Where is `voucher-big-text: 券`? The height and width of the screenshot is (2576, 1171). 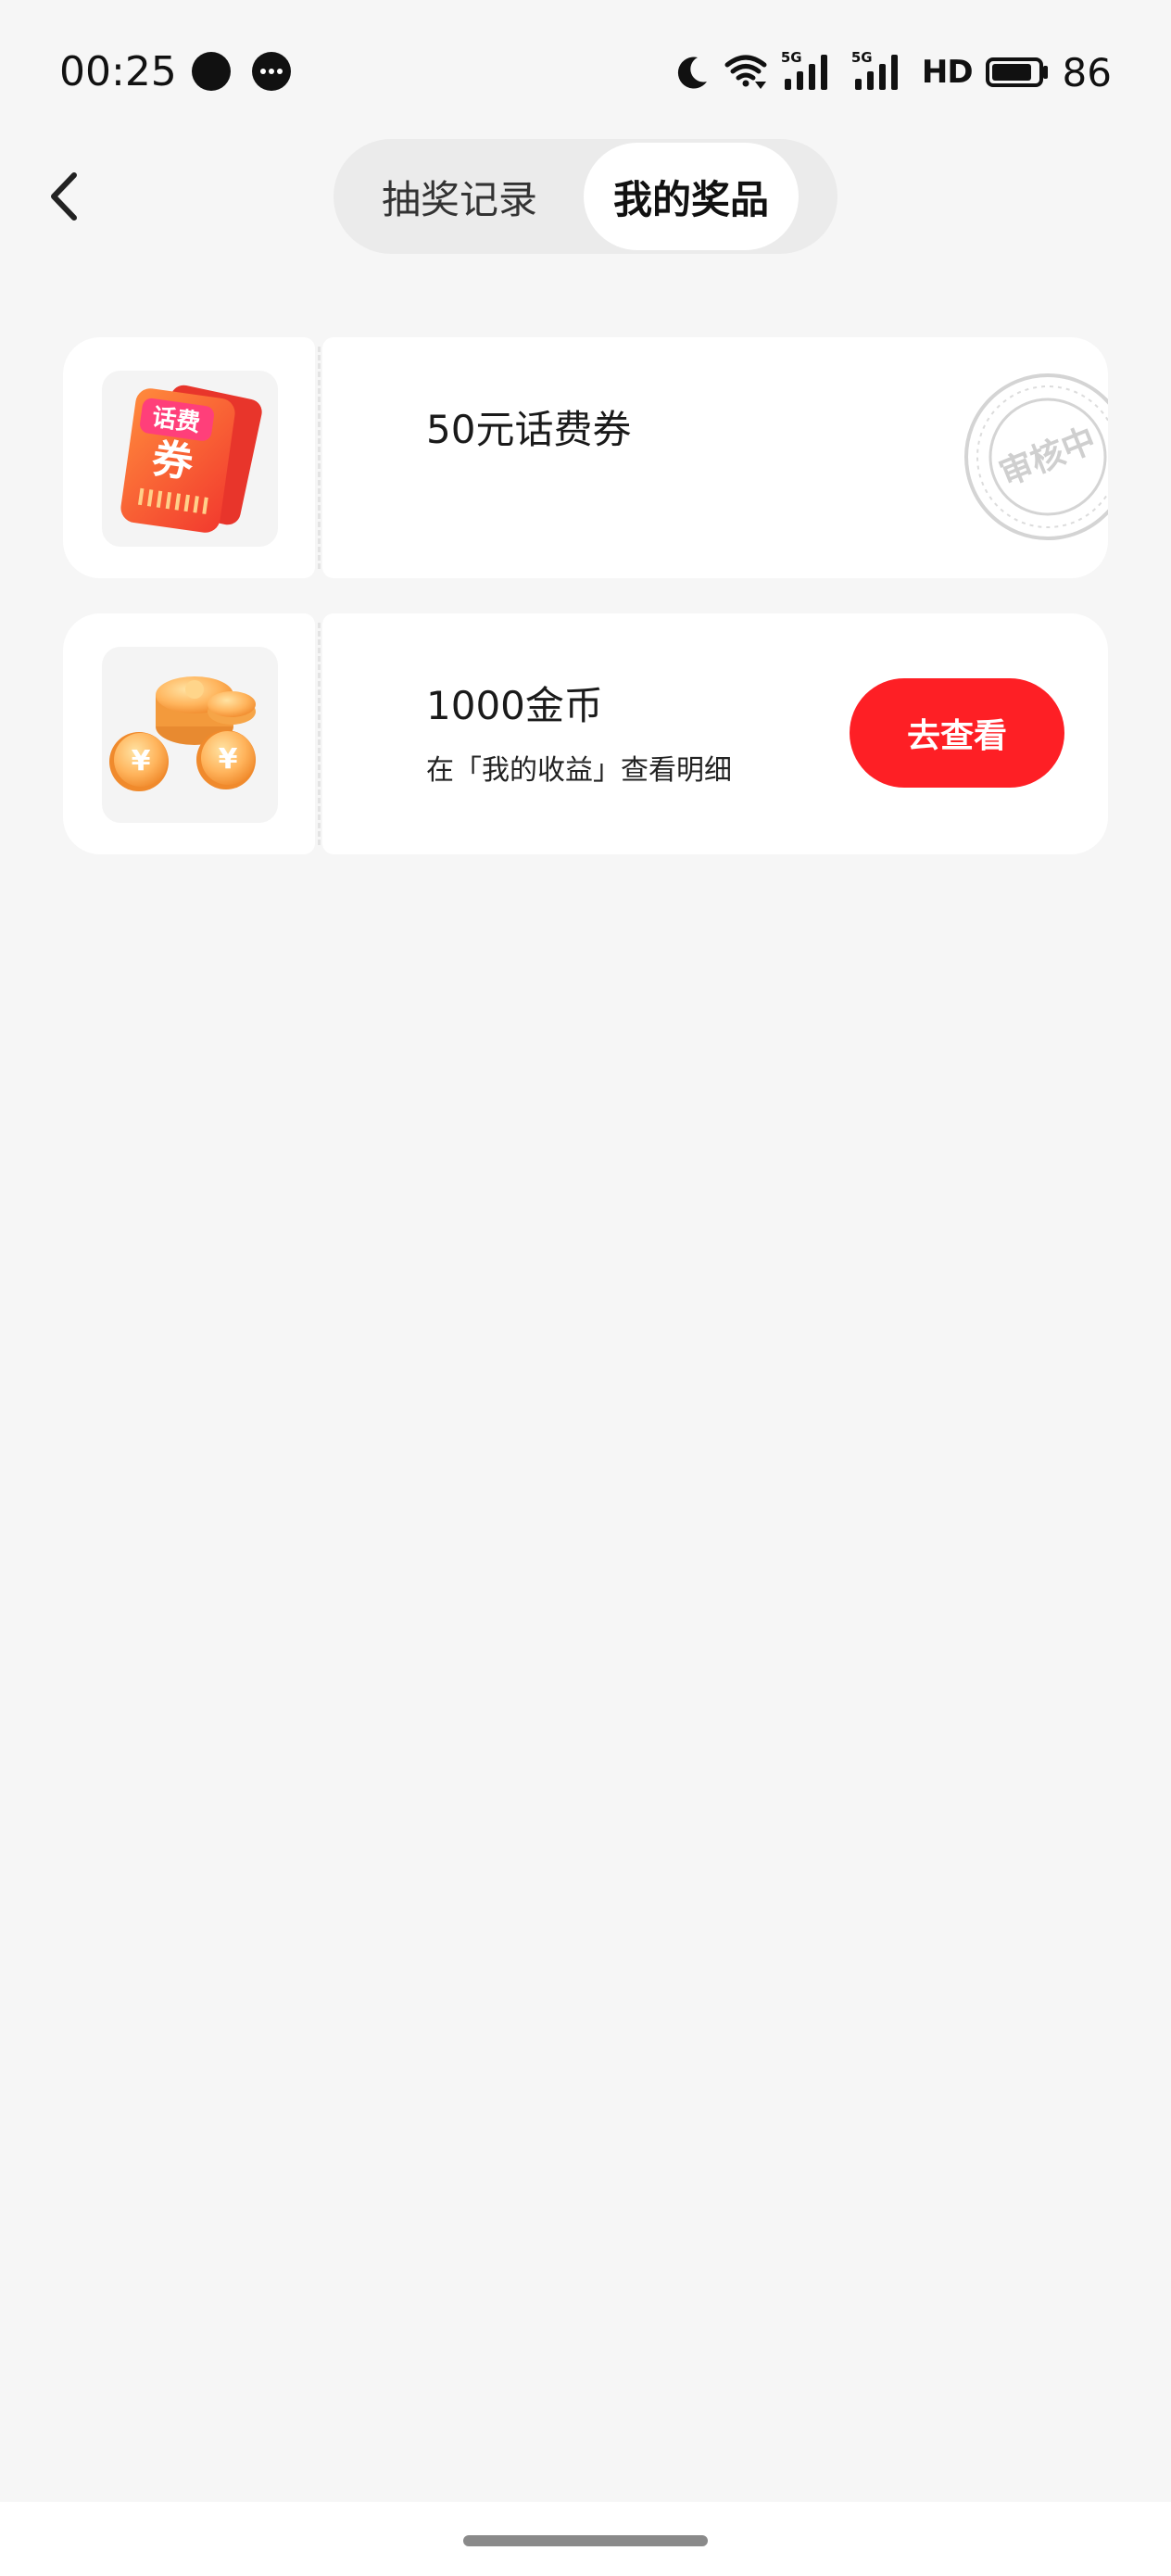 voucher-big-text: 券 is located at coordinates (173, 461).